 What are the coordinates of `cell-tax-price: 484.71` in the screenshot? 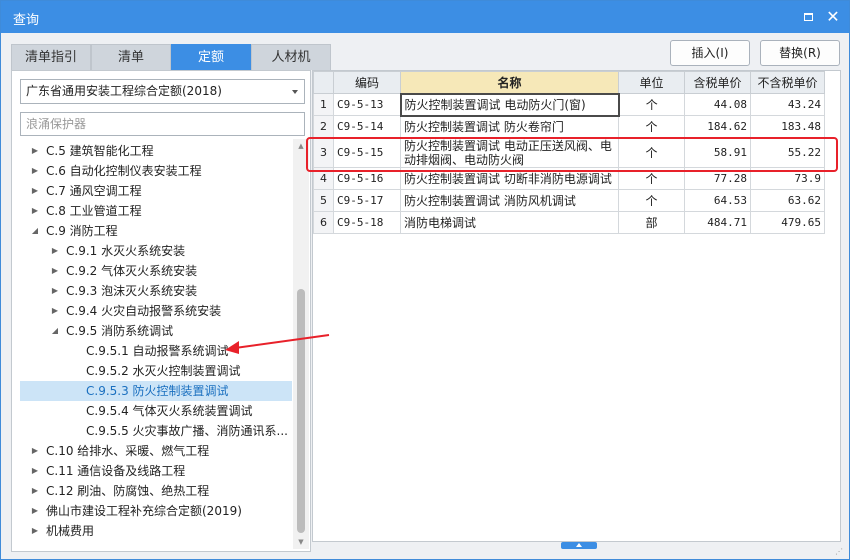 It's located at (717, 222).